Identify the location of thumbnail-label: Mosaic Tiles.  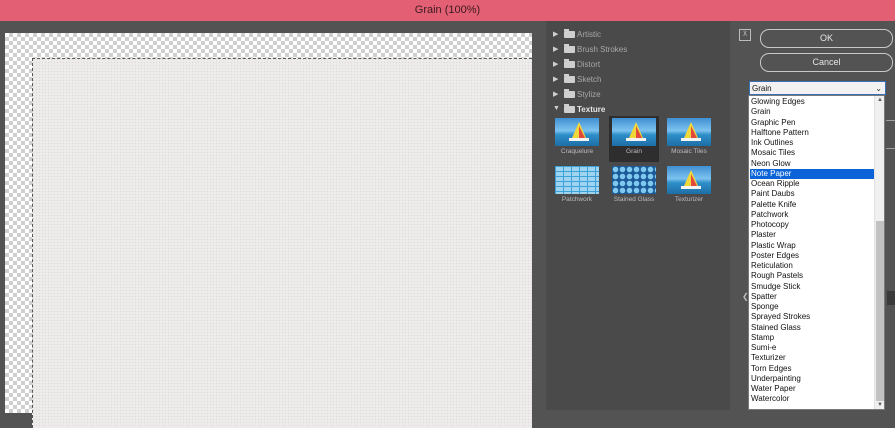
(689, 151).